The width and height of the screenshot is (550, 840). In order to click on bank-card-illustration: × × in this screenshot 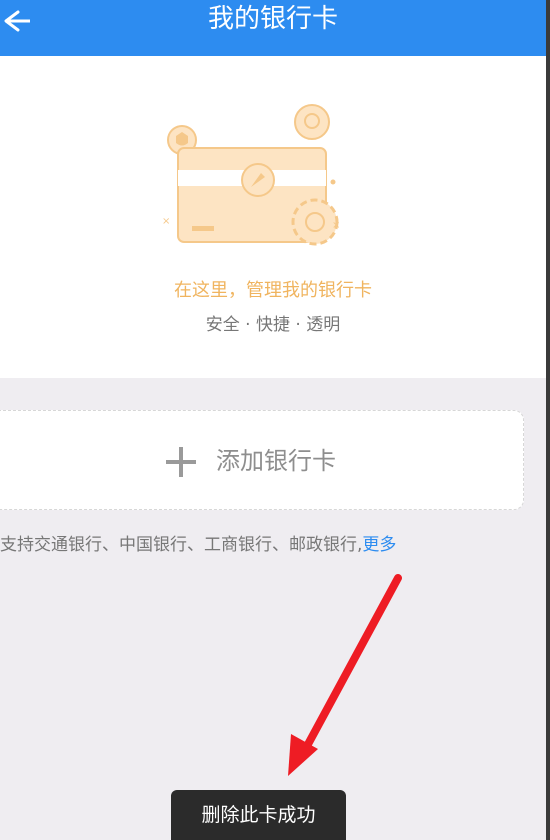, I will do `click(251, 175)`.